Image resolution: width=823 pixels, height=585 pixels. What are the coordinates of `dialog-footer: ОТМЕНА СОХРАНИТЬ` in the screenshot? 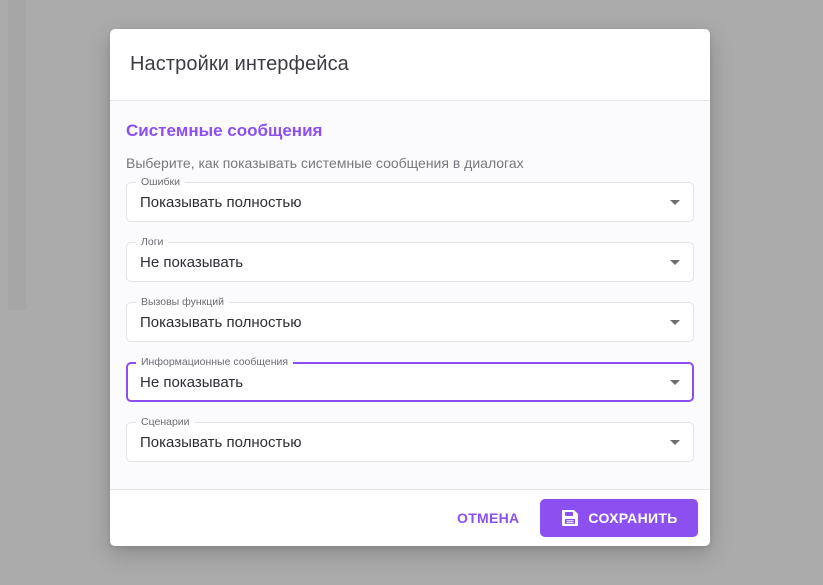 It's located at (410, 517).